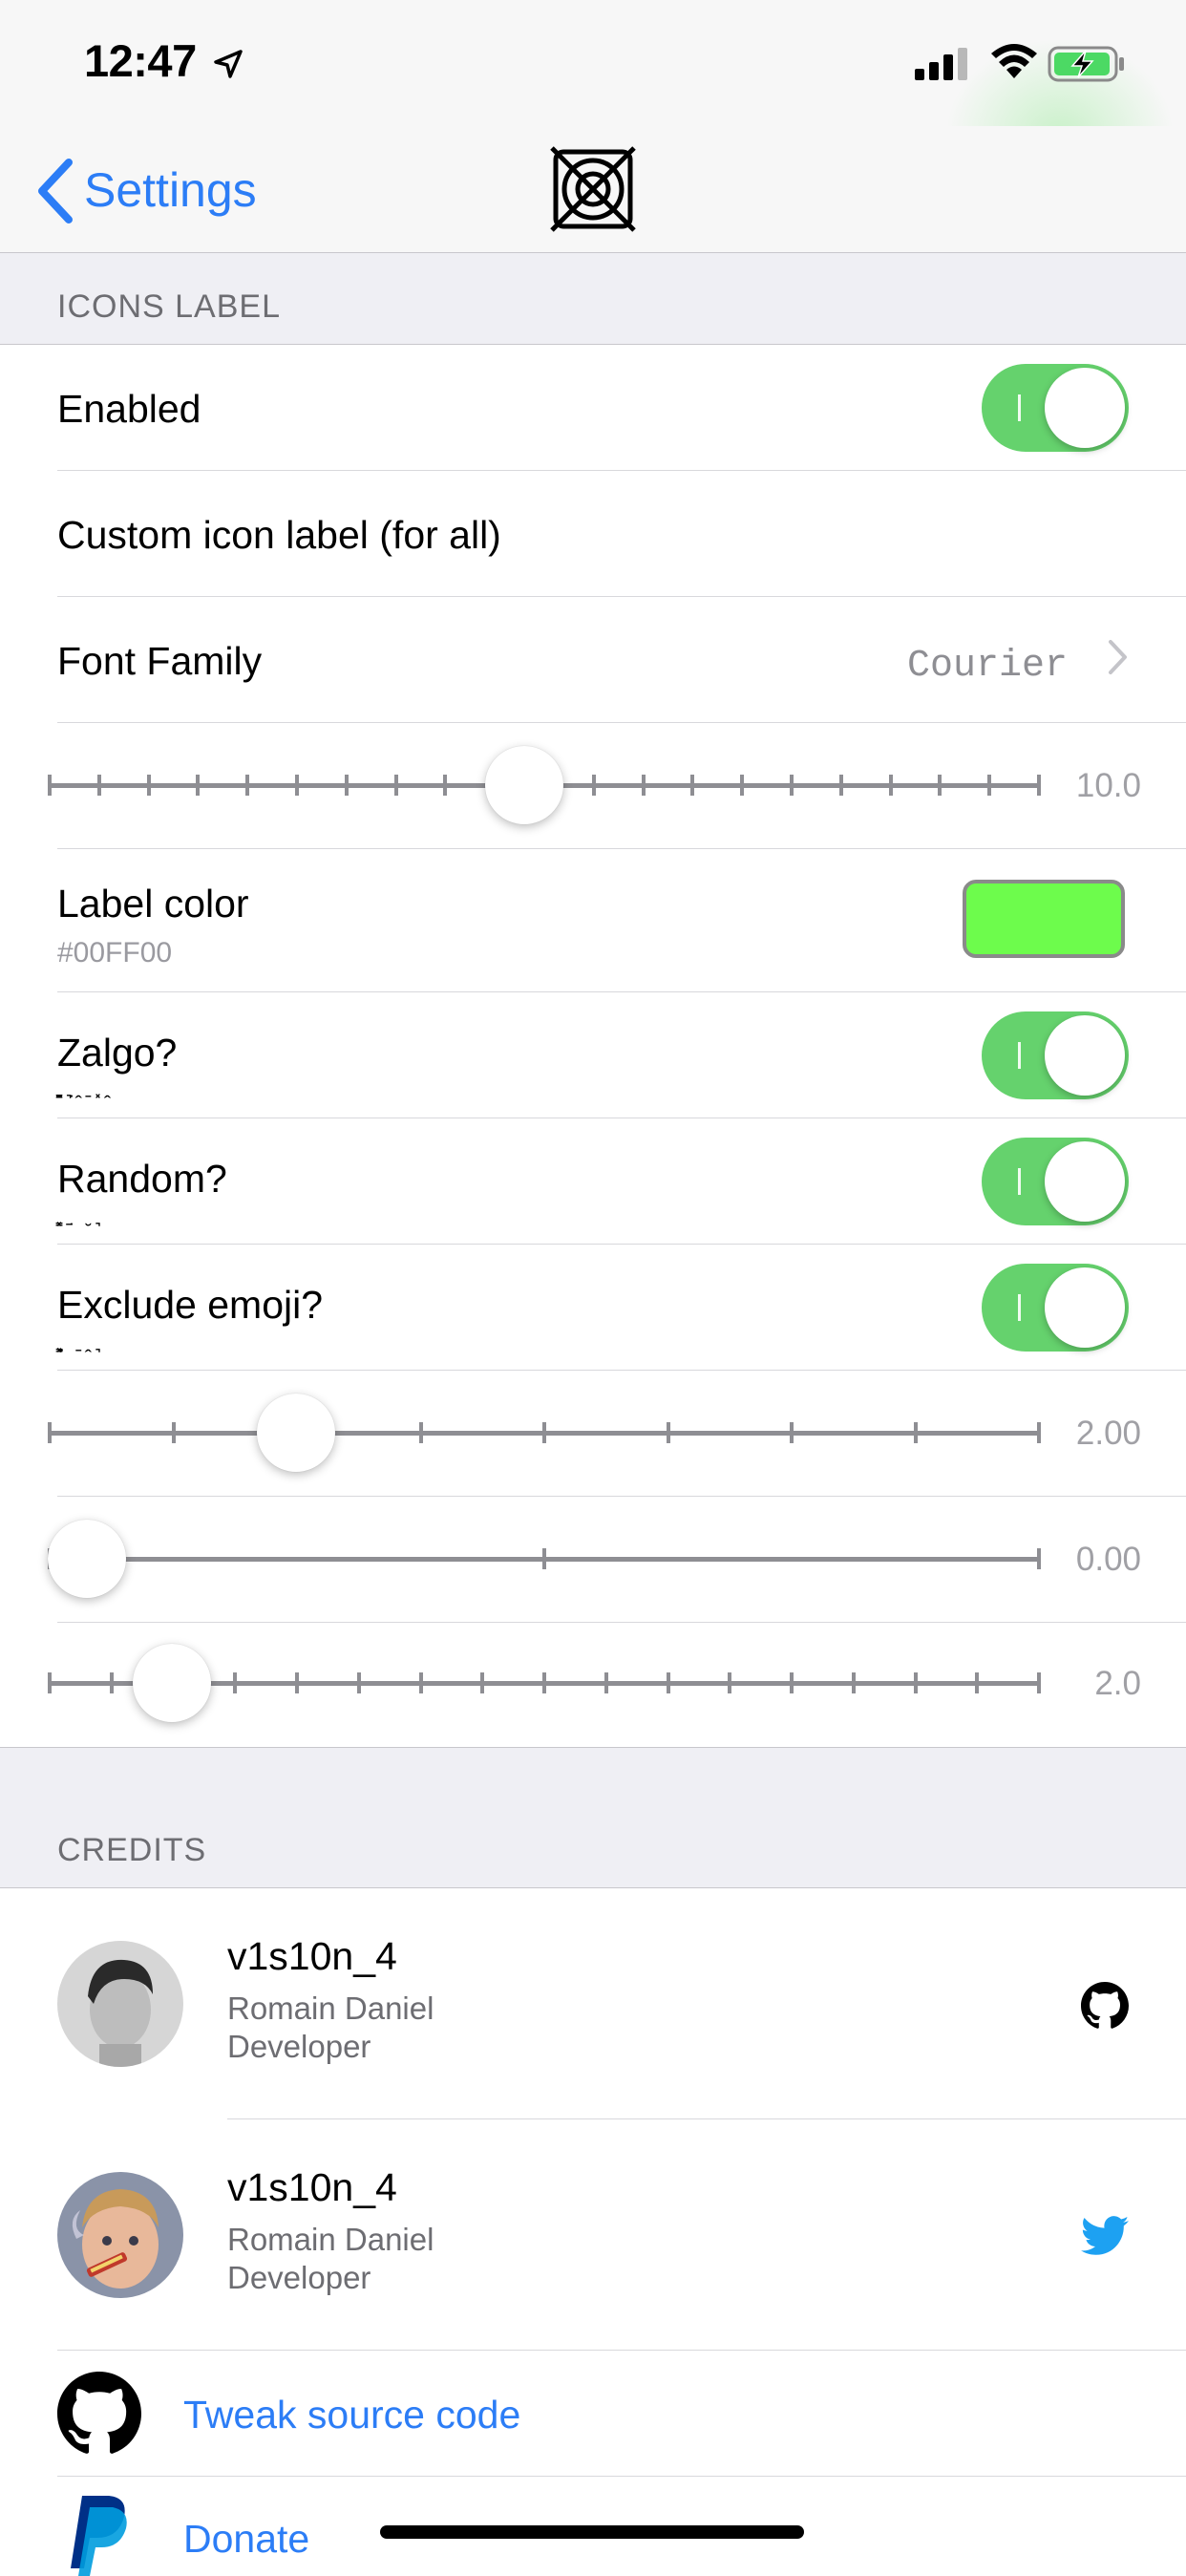  Describe the element at coordinates (170, 190) in the screenshot. I see `back-button: Settings` at that location.